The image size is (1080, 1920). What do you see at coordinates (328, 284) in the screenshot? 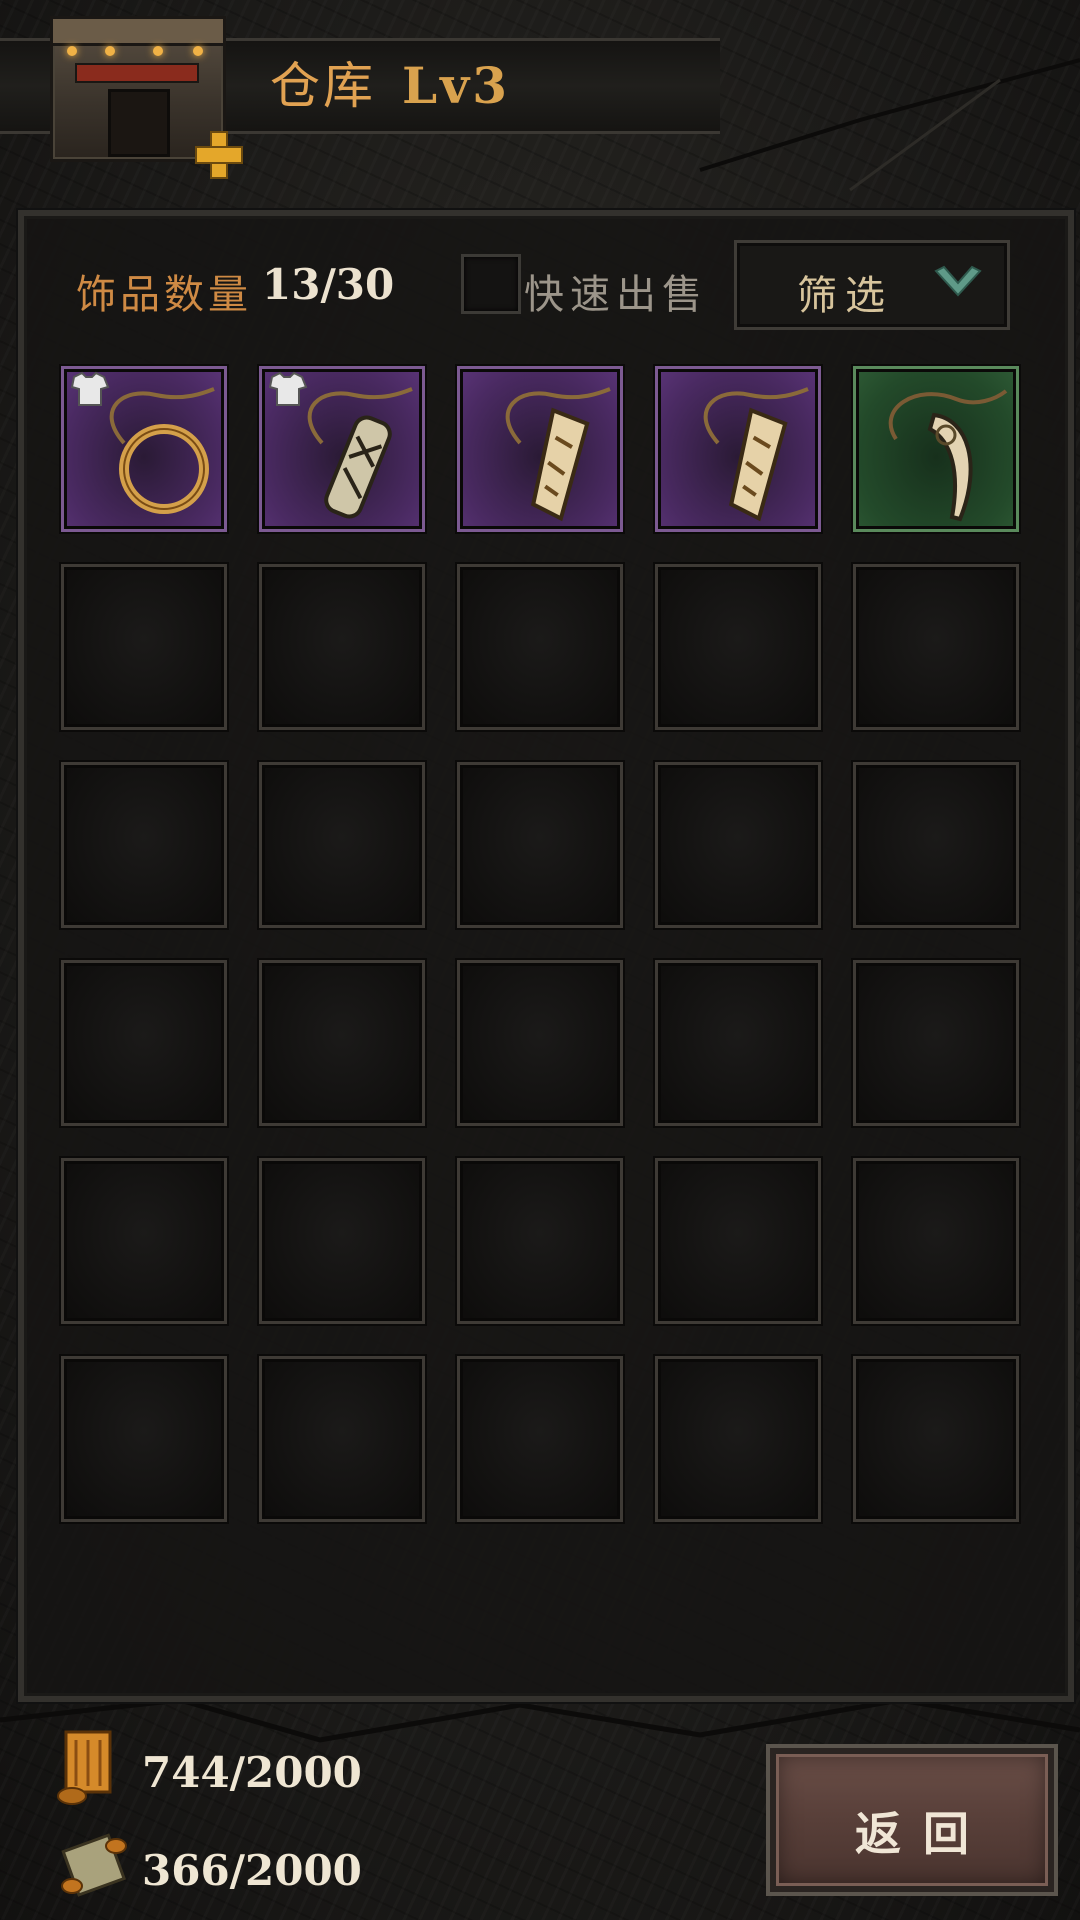
I see `trinket-count-value: 13/30` at bounding box center [328, 284].